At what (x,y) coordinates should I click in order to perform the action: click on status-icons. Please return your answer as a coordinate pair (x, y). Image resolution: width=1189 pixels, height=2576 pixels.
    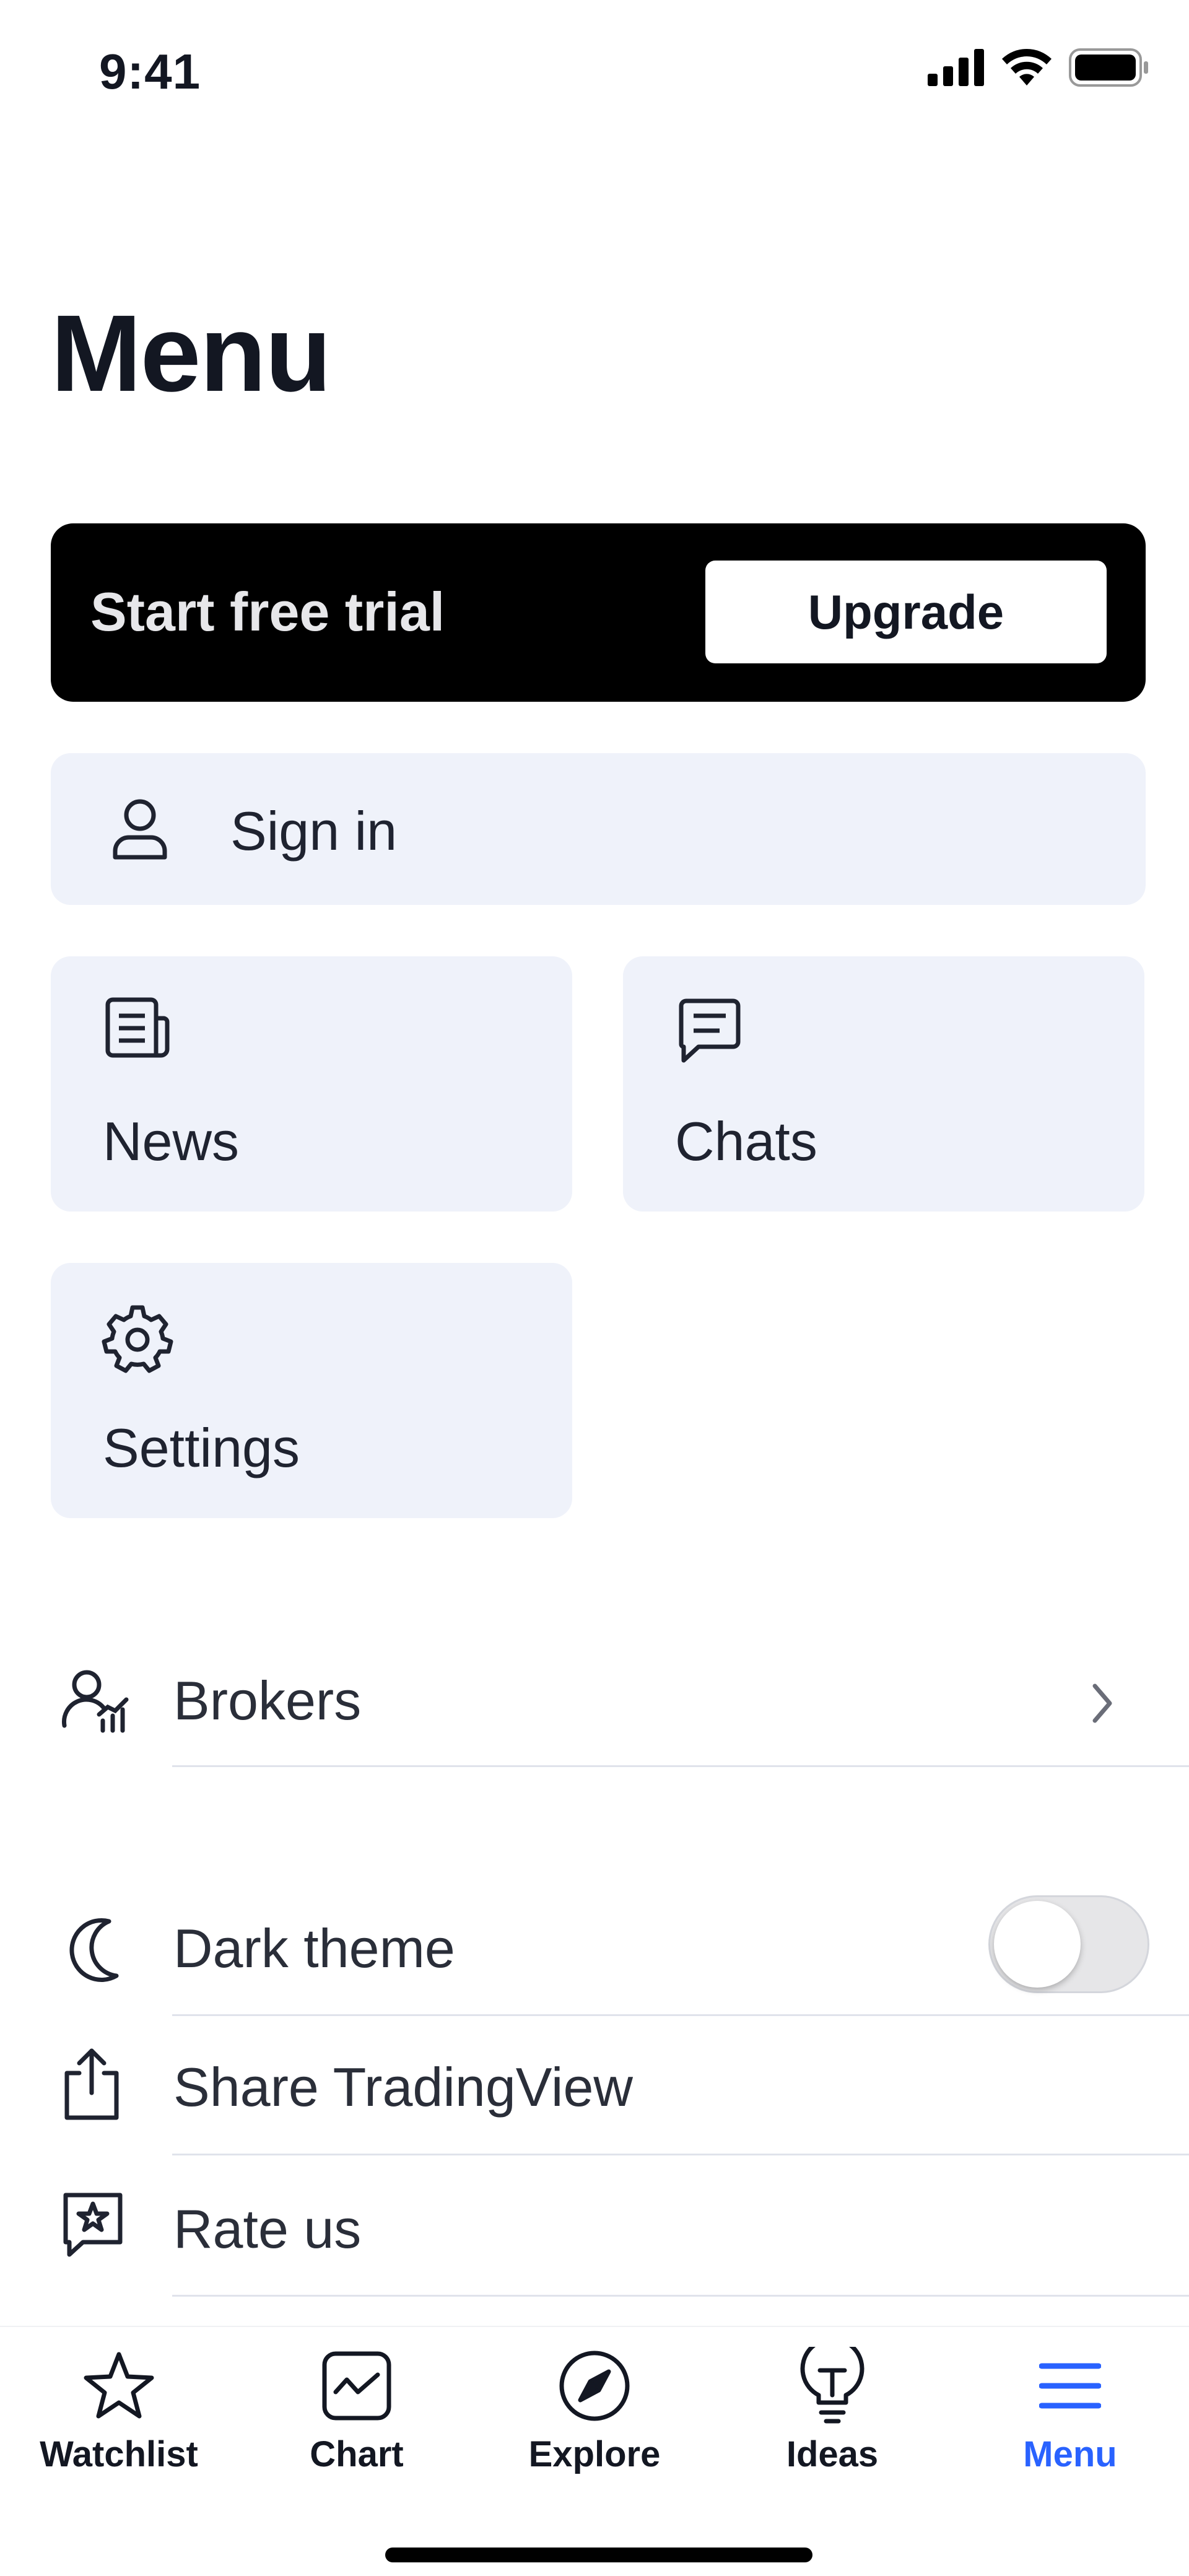
    Looking at the image, I should click on (1038, 67).